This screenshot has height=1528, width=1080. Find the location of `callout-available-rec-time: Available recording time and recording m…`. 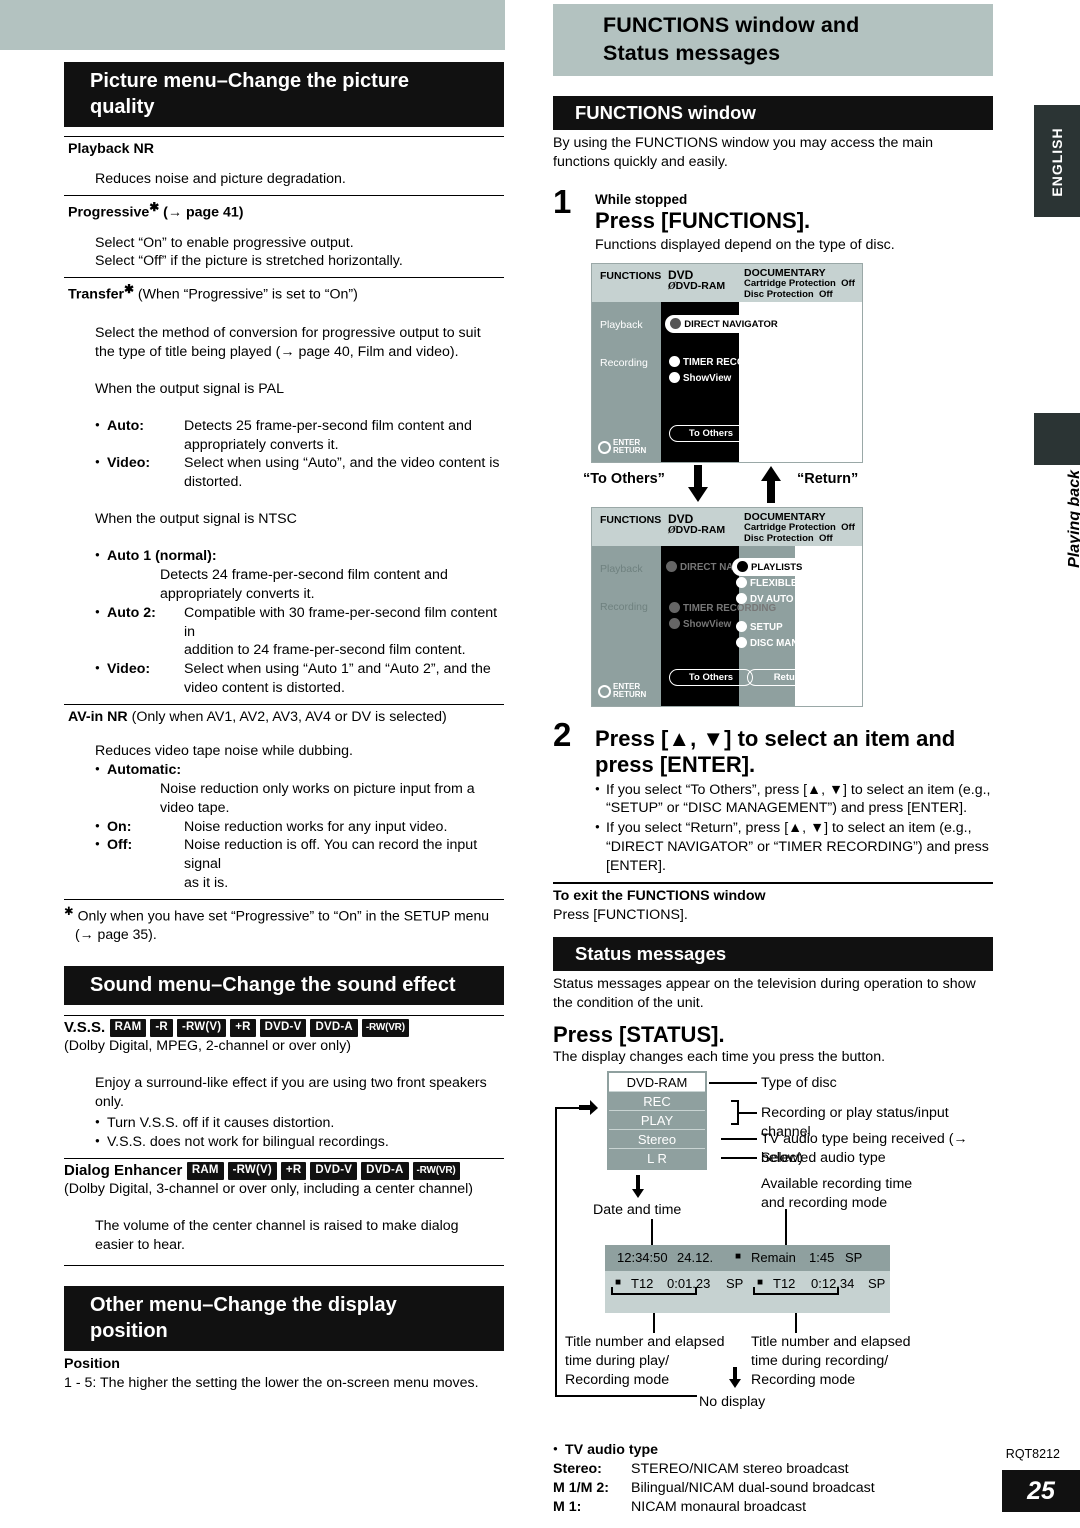

callout-available-rec-time: Available recording time and recording m… is located at coordinates (837, 1194).